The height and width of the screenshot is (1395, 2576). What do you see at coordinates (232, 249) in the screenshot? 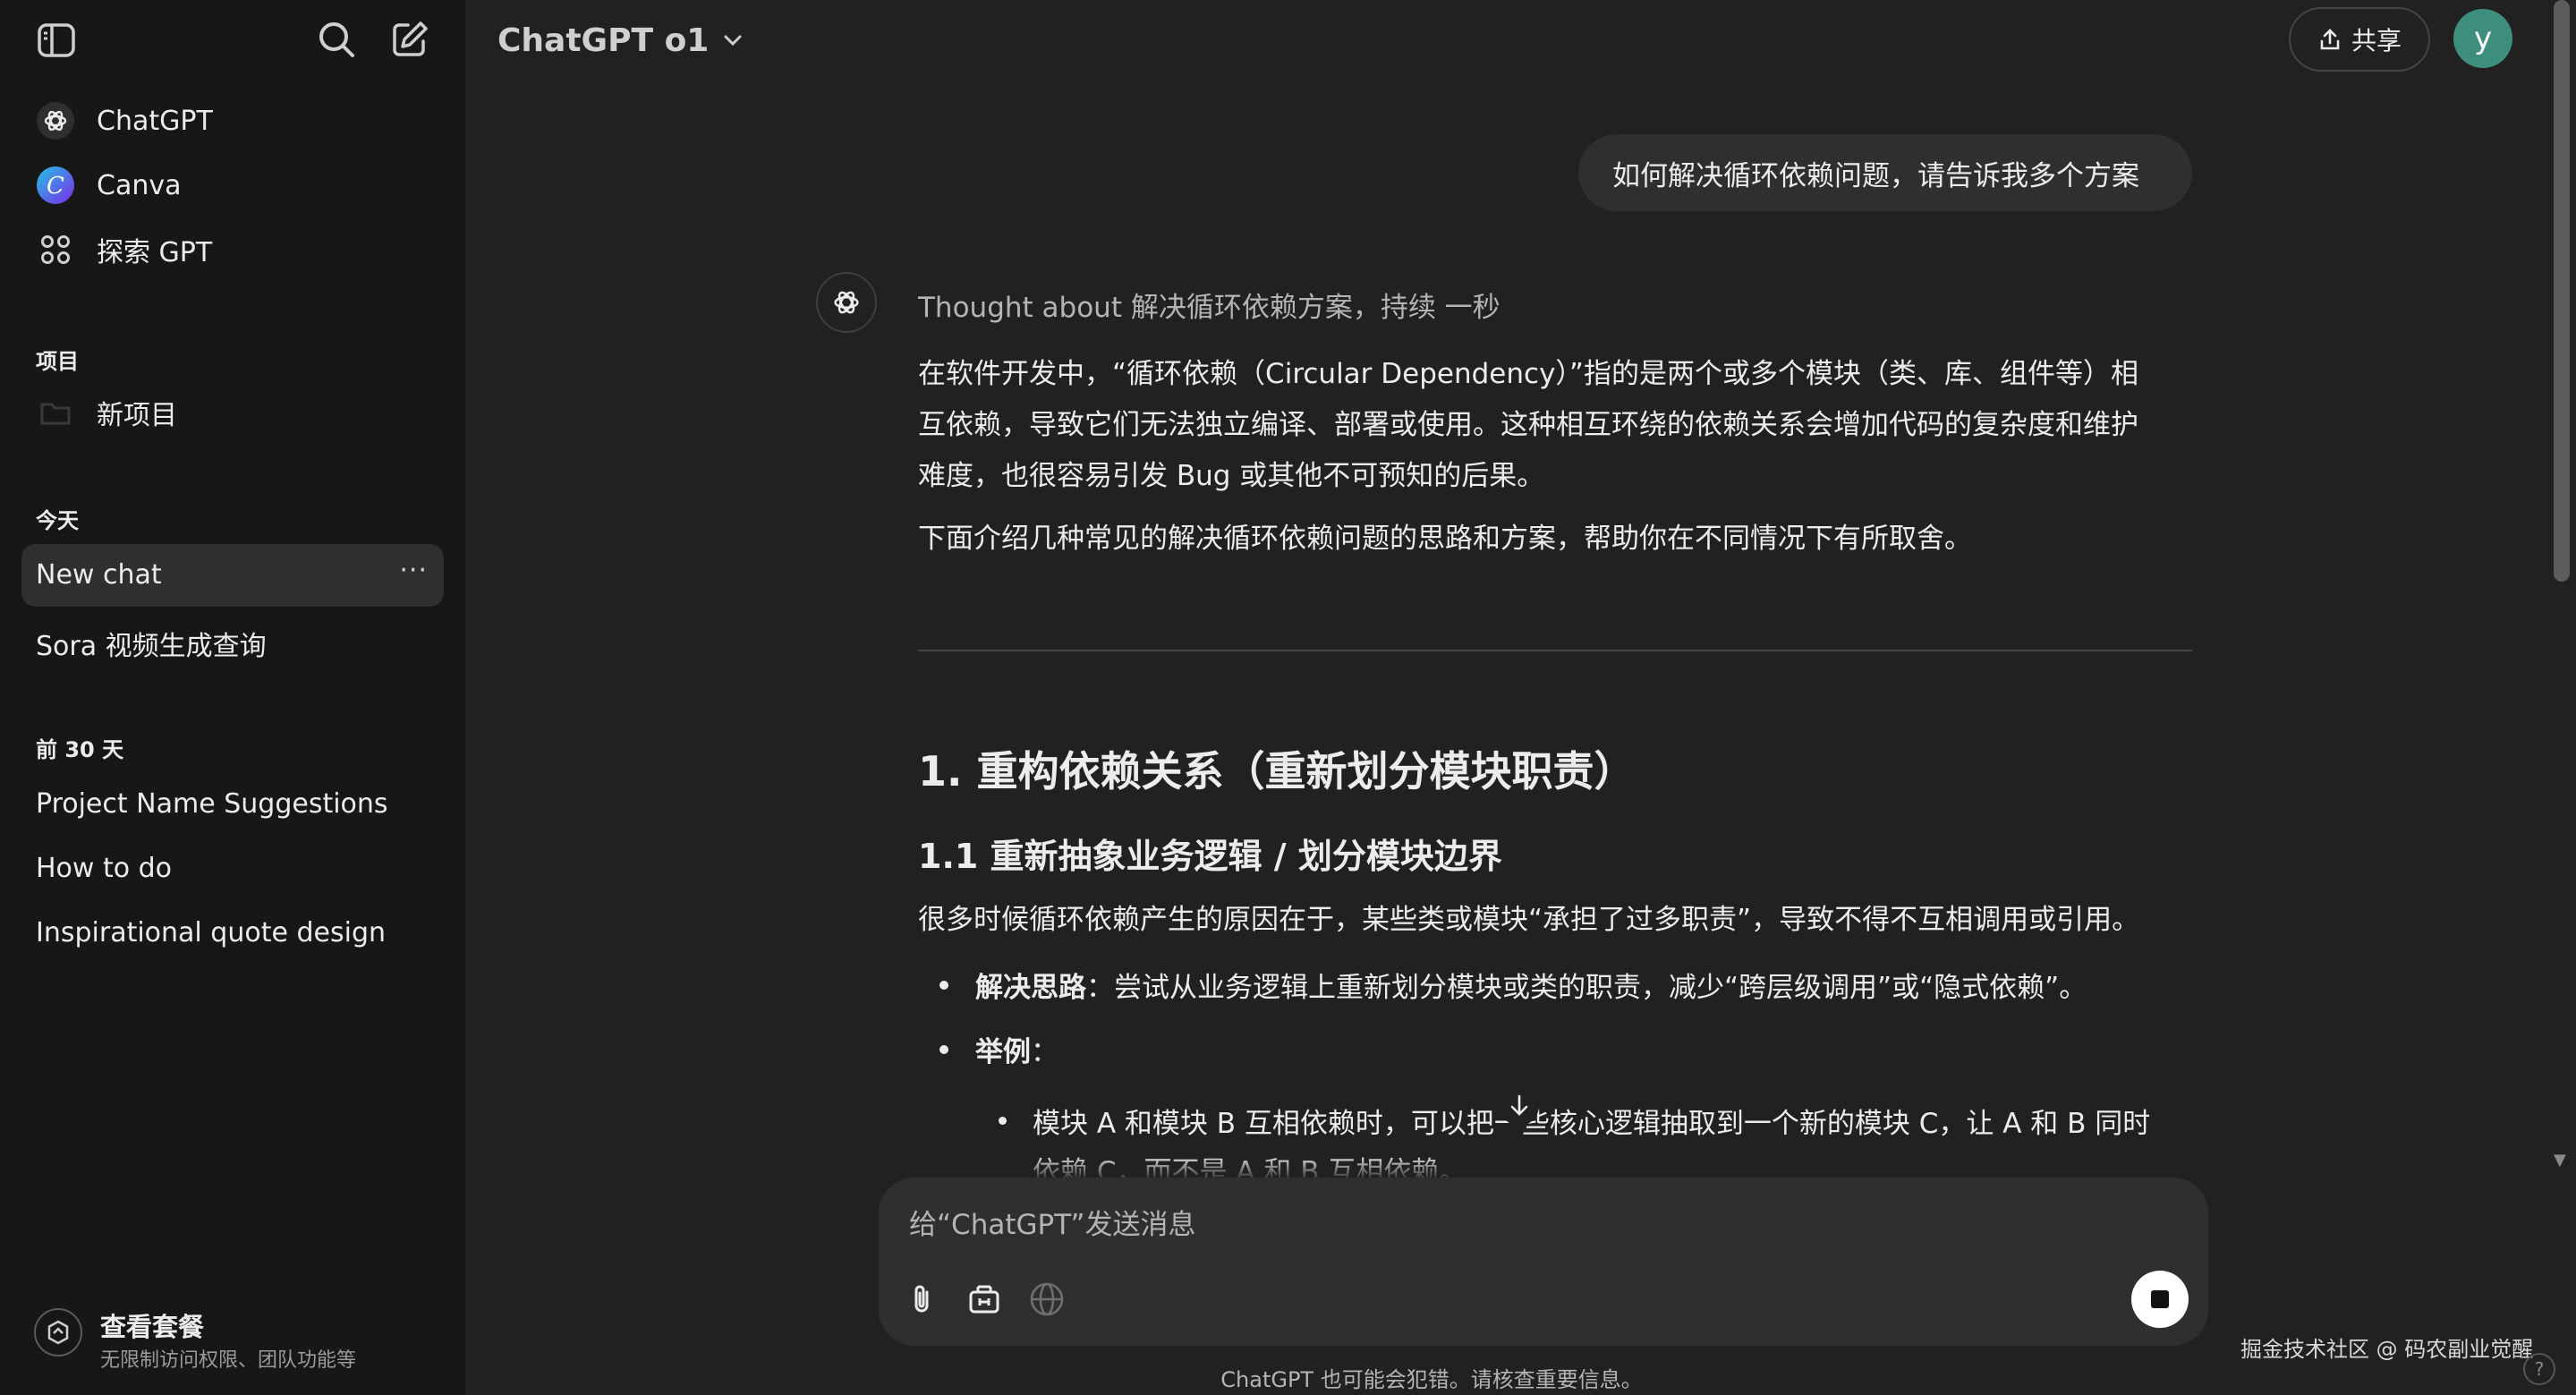
I see `sidebar-item-explore-gpt: 探索 GPT` at bounding box center [232, 249].